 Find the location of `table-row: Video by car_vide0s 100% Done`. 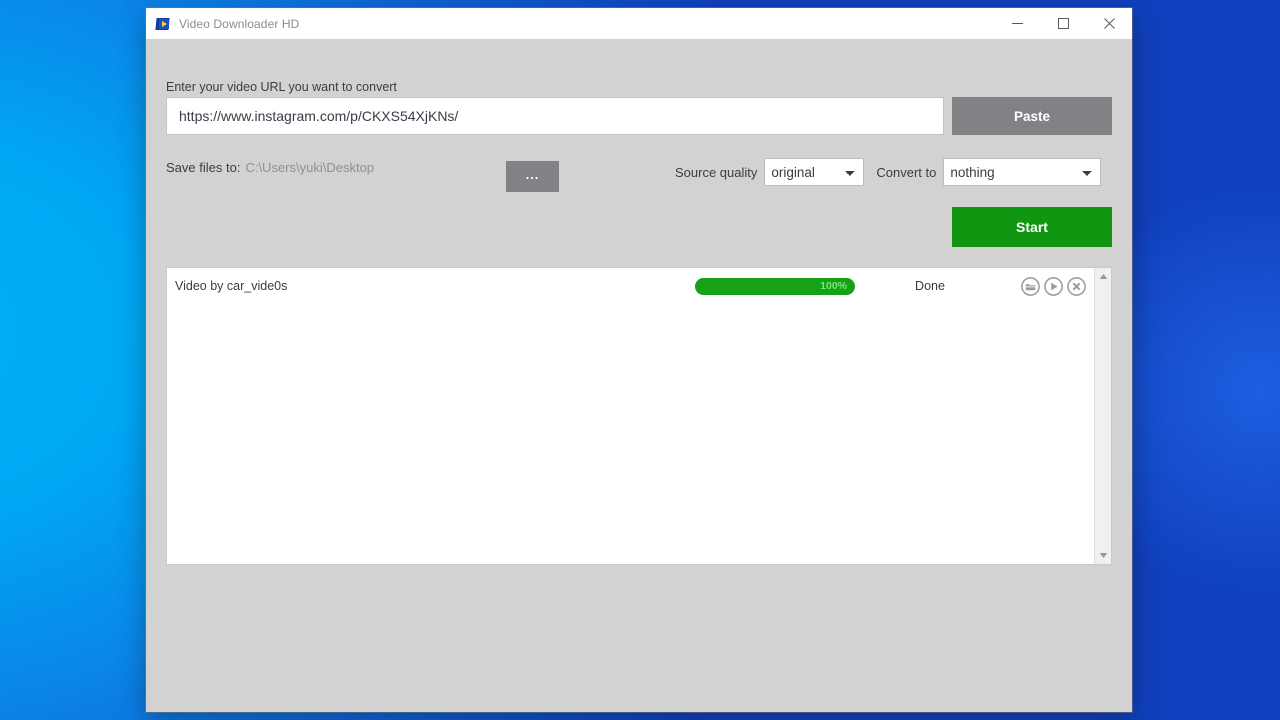

table-row: Video by car_vide0s 100% Done is located at coordinates (630, 286).